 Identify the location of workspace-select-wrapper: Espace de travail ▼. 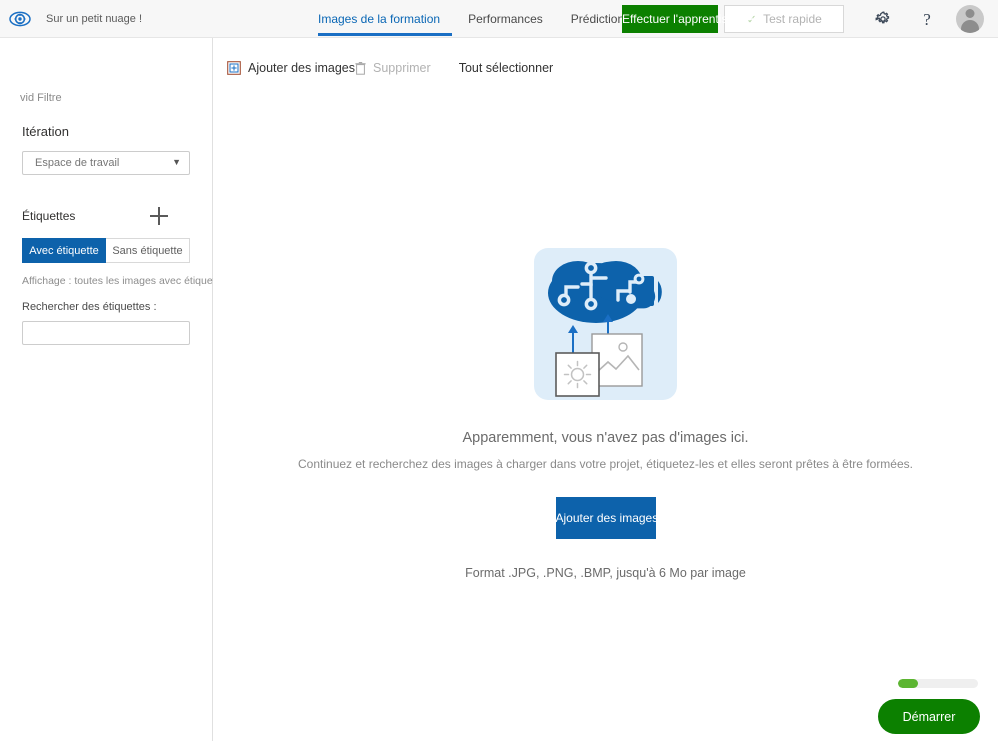
(106, 163).